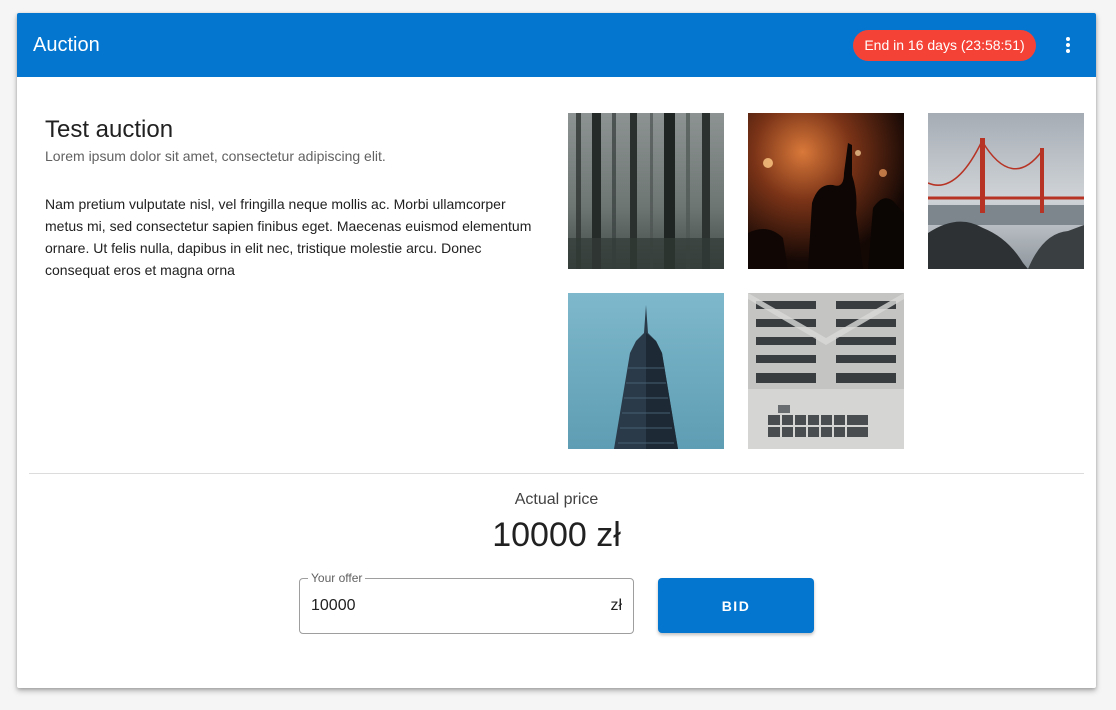  I want to click on bridge-image, so click(1006, 191).